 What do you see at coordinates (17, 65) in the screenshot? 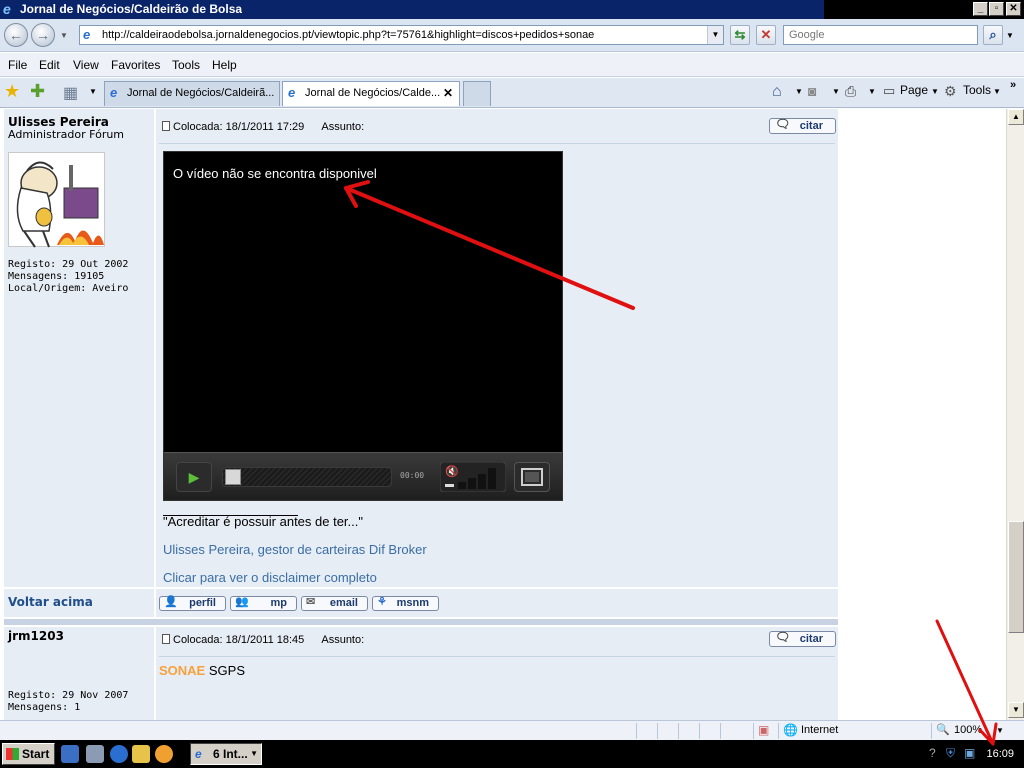
I see `menu-file: File` at bounding box center [17, 65].